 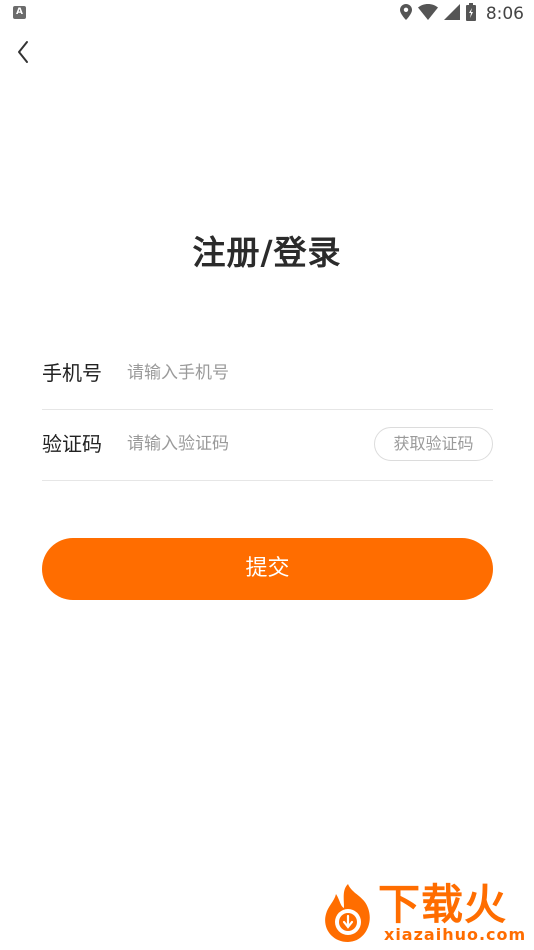 I want to click on phone-row: 手机号, so click(x=267, y=374).